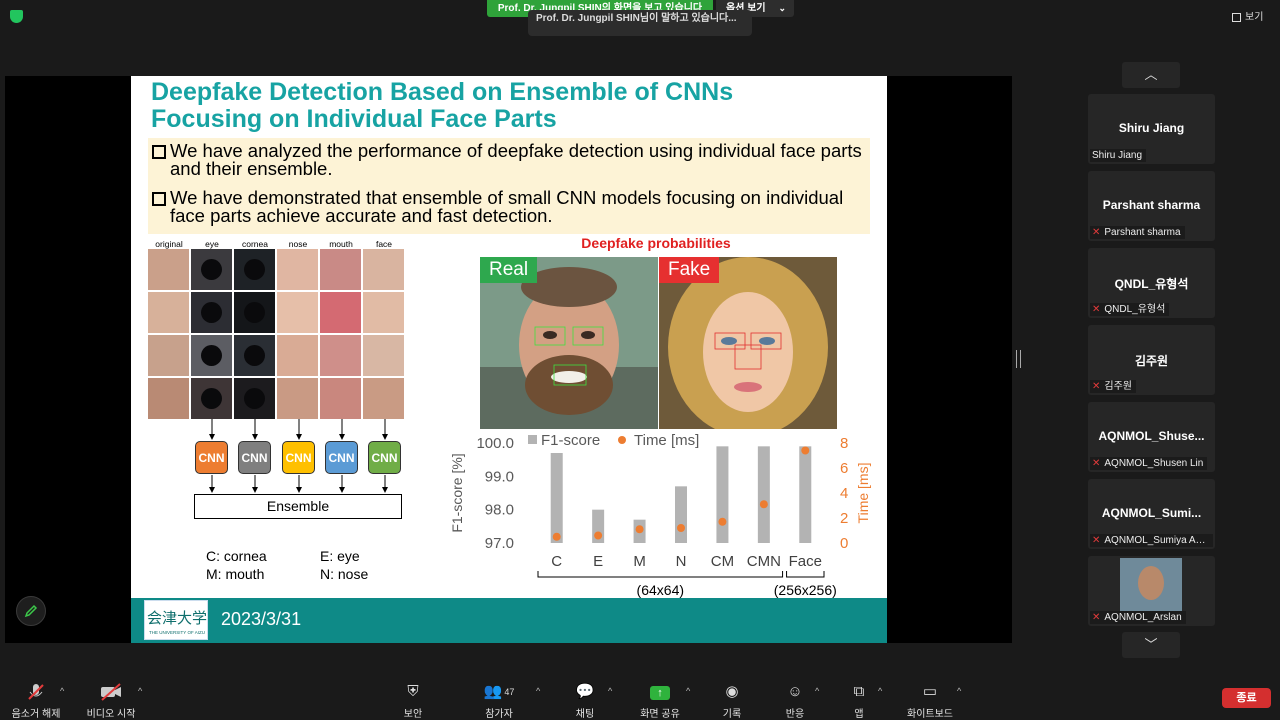 This screenshot has width=1280, height=720. What do you see at coordinates (748, 347) in the screenshot?
I see `fake-face-photo: Fake` at bounding box center [748, 347].